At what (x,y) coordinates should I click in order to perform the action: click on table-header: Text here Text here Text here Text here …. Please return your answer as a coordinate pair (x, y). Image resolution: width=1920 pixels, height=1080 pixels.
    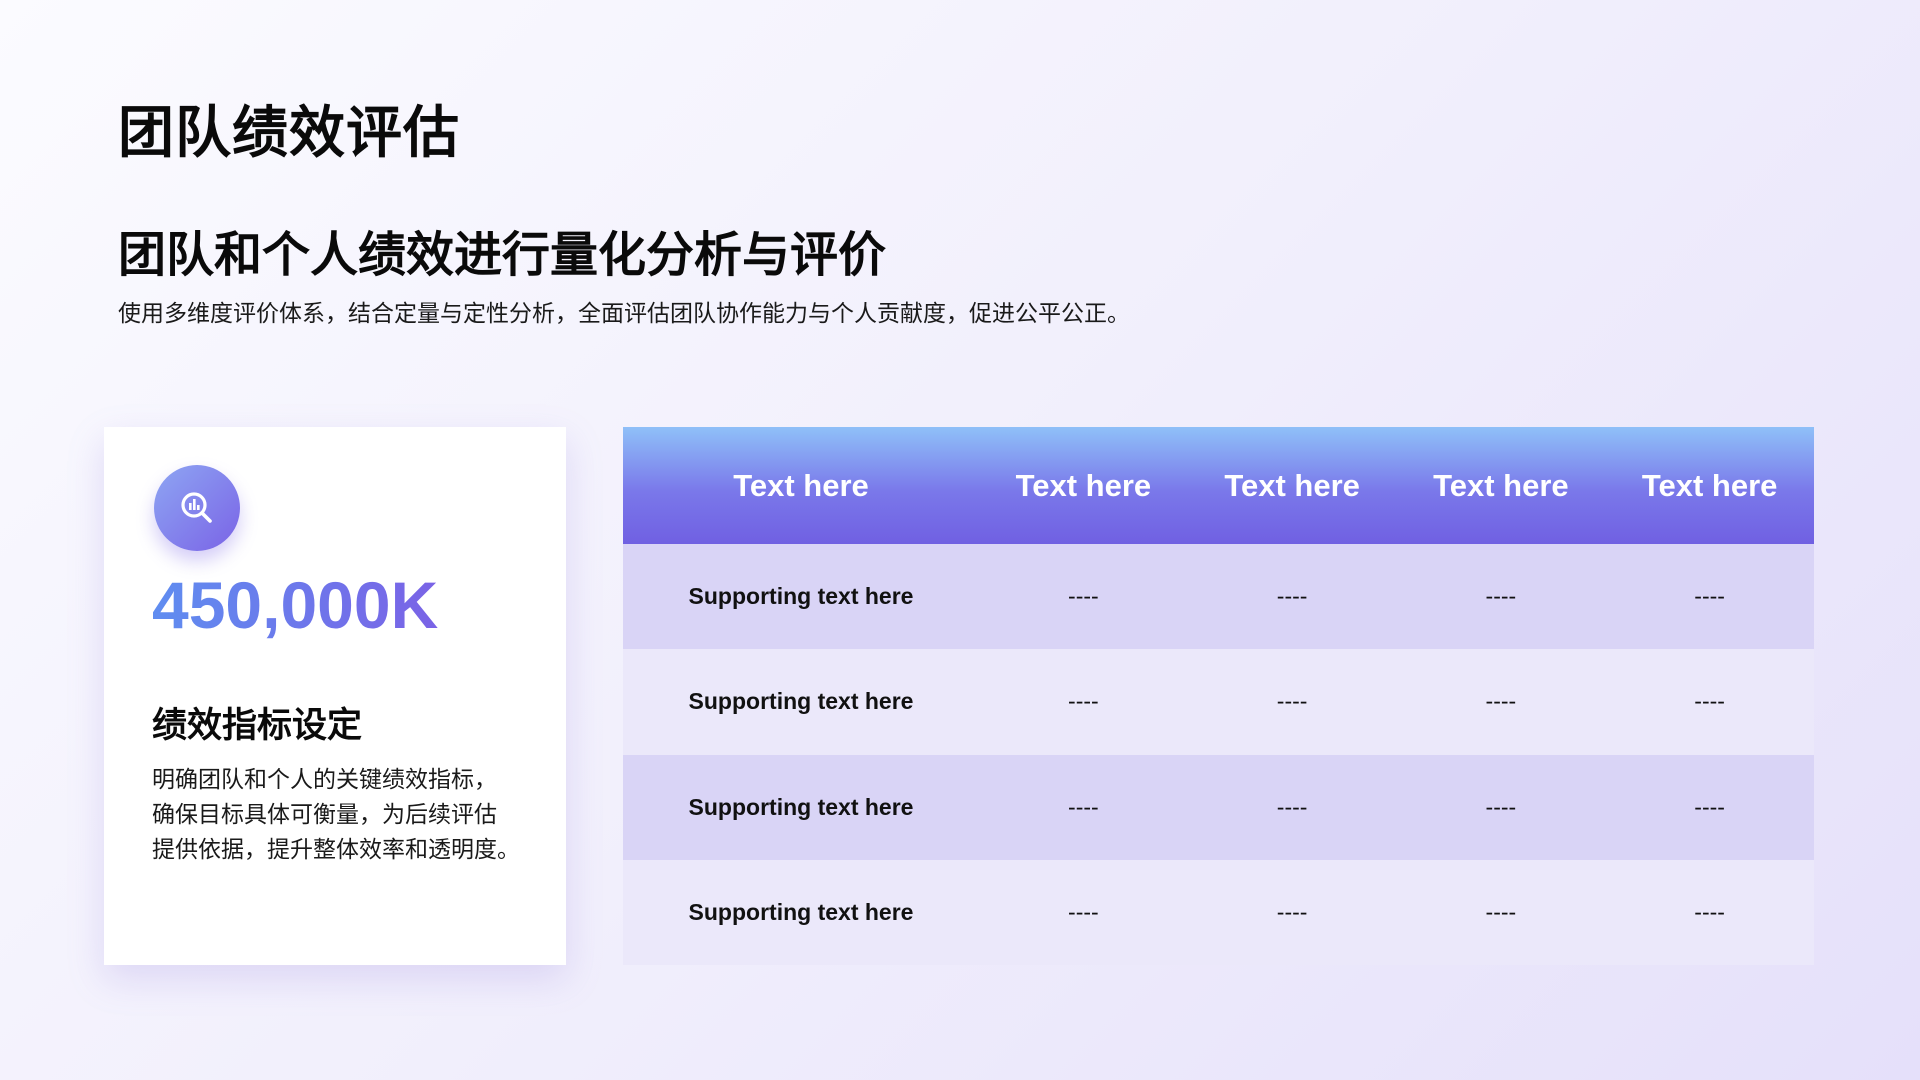
    Looking at the image, I should click on (1218, 485).